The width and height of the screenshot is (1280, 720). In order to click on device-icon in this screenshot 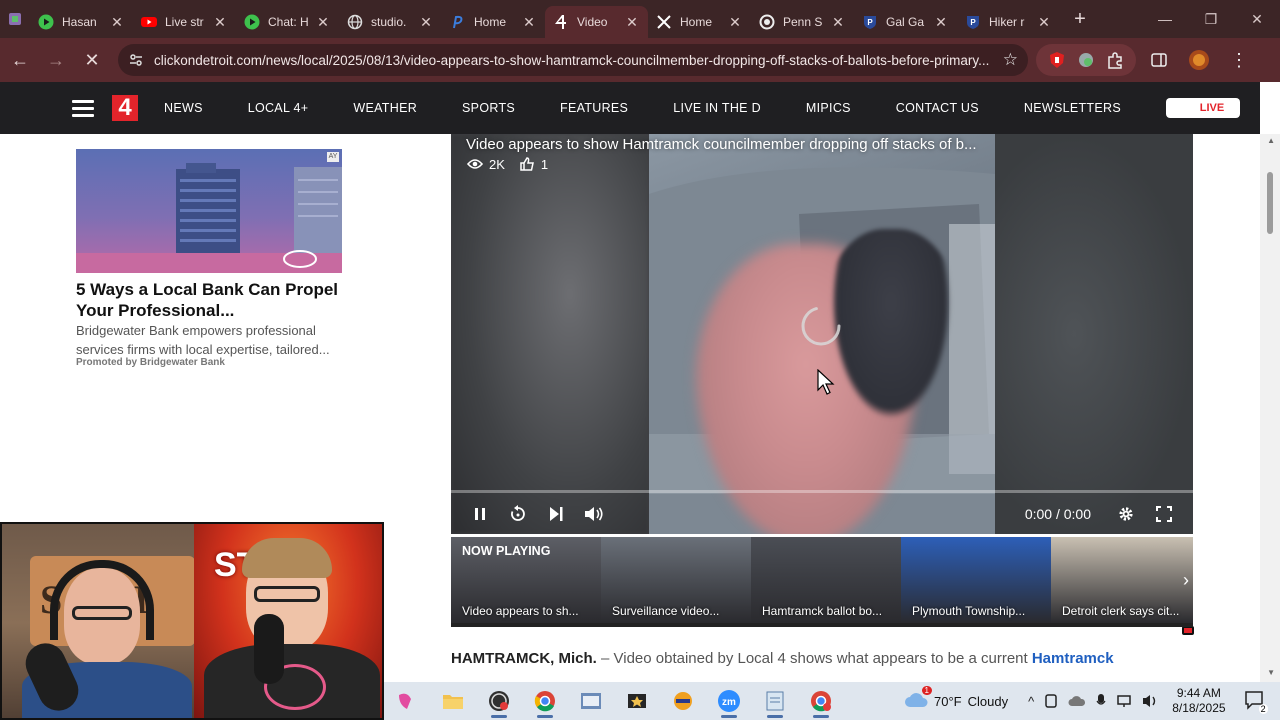, I will do `click(1051, 701)`.